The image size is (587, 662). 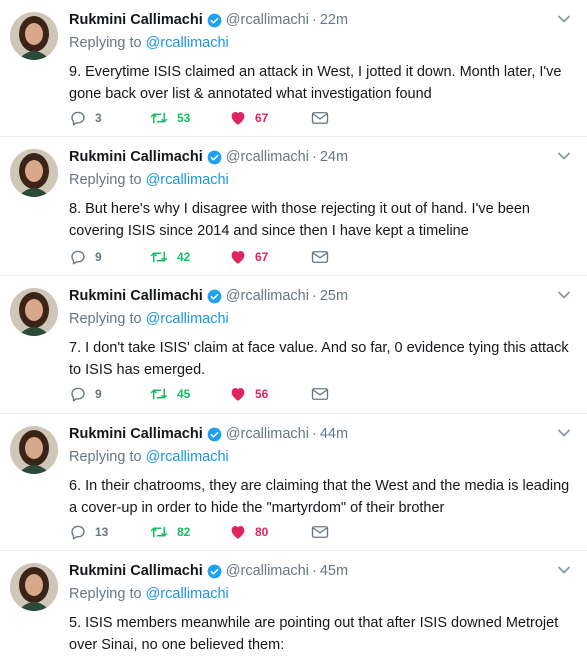 I want to click on tweet-header: Rukmini Callimachi @rcallimachi · 22m, so click(x=322, y=20).